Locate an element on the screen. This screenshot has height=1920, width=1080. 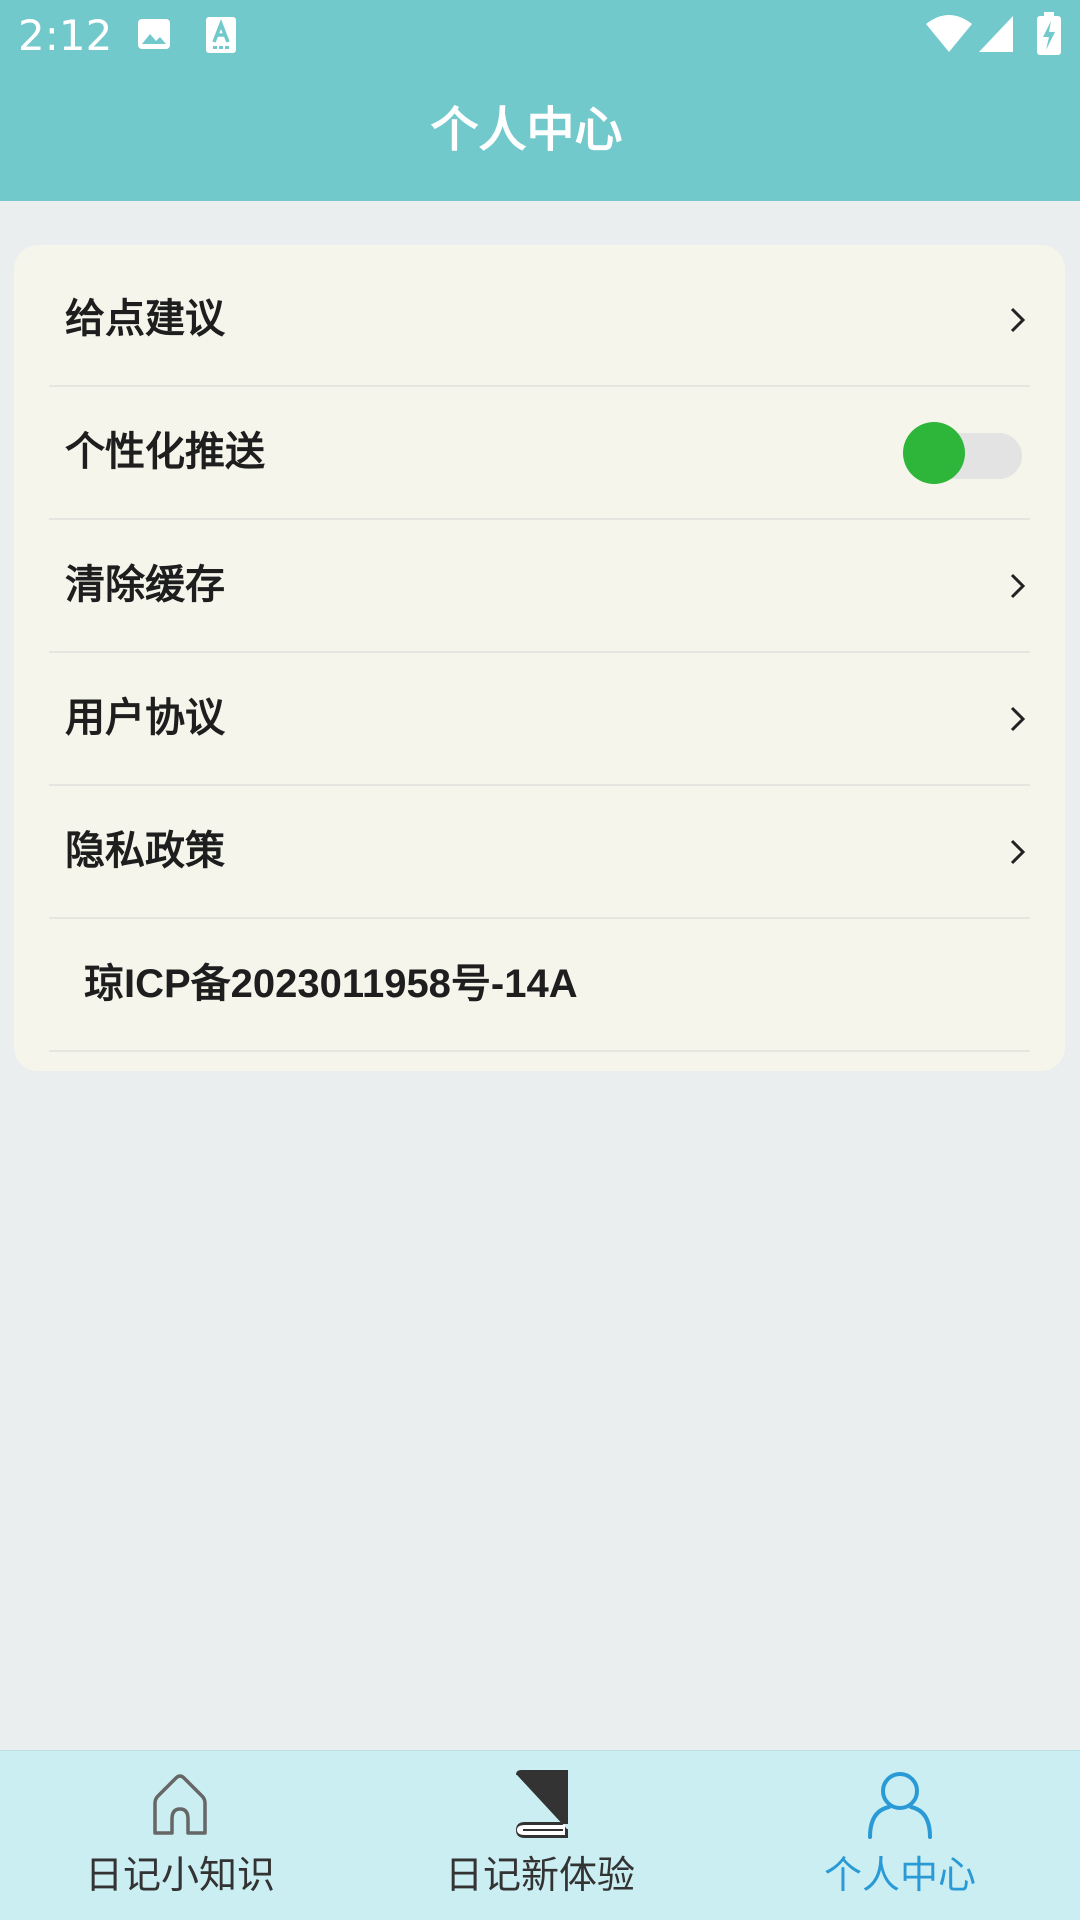
text-a-icon is located at coordinates (221, 36).